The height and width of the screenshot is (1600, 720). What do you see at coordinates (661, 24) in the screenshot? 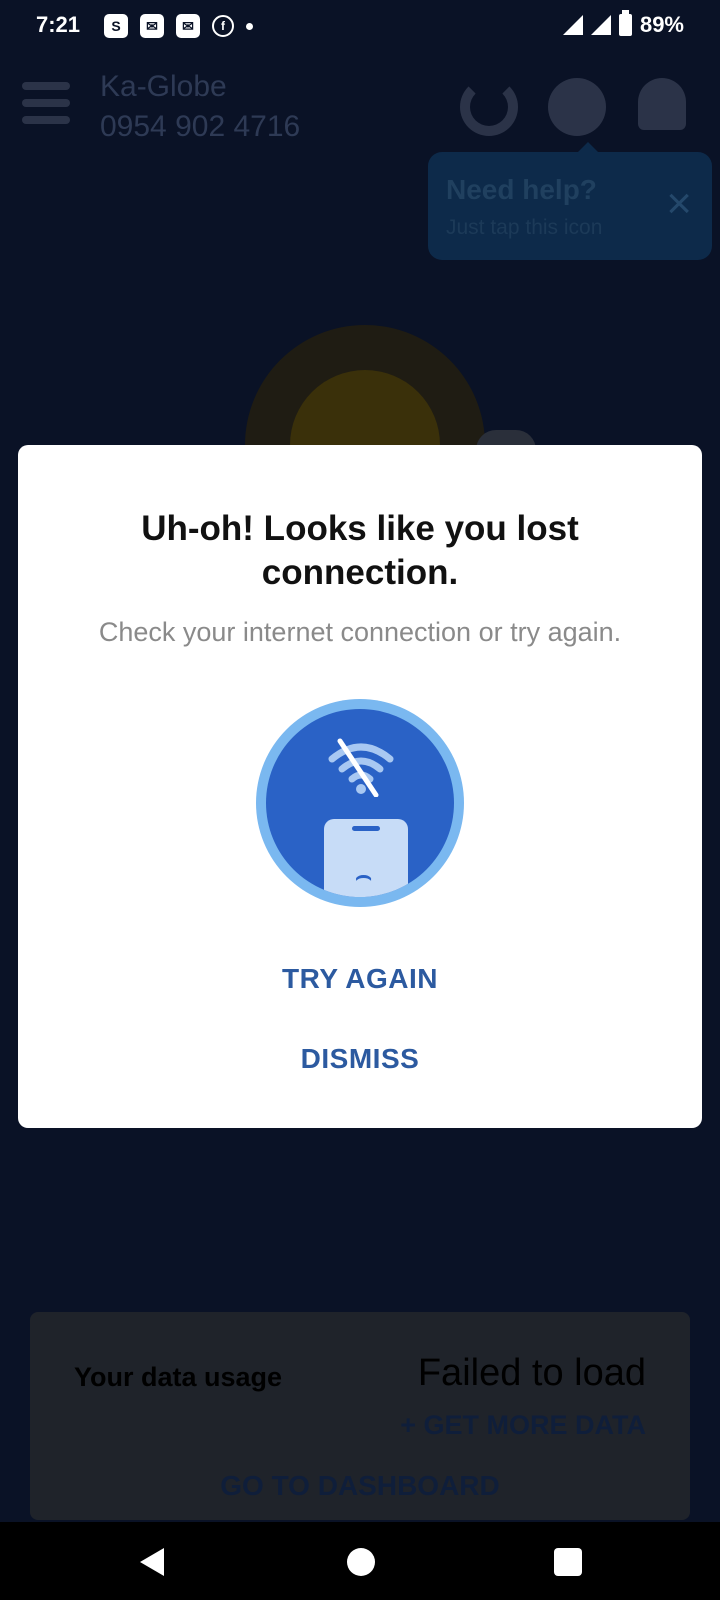
I see `battery-percent: 89%` at bounding box center [661, 24].